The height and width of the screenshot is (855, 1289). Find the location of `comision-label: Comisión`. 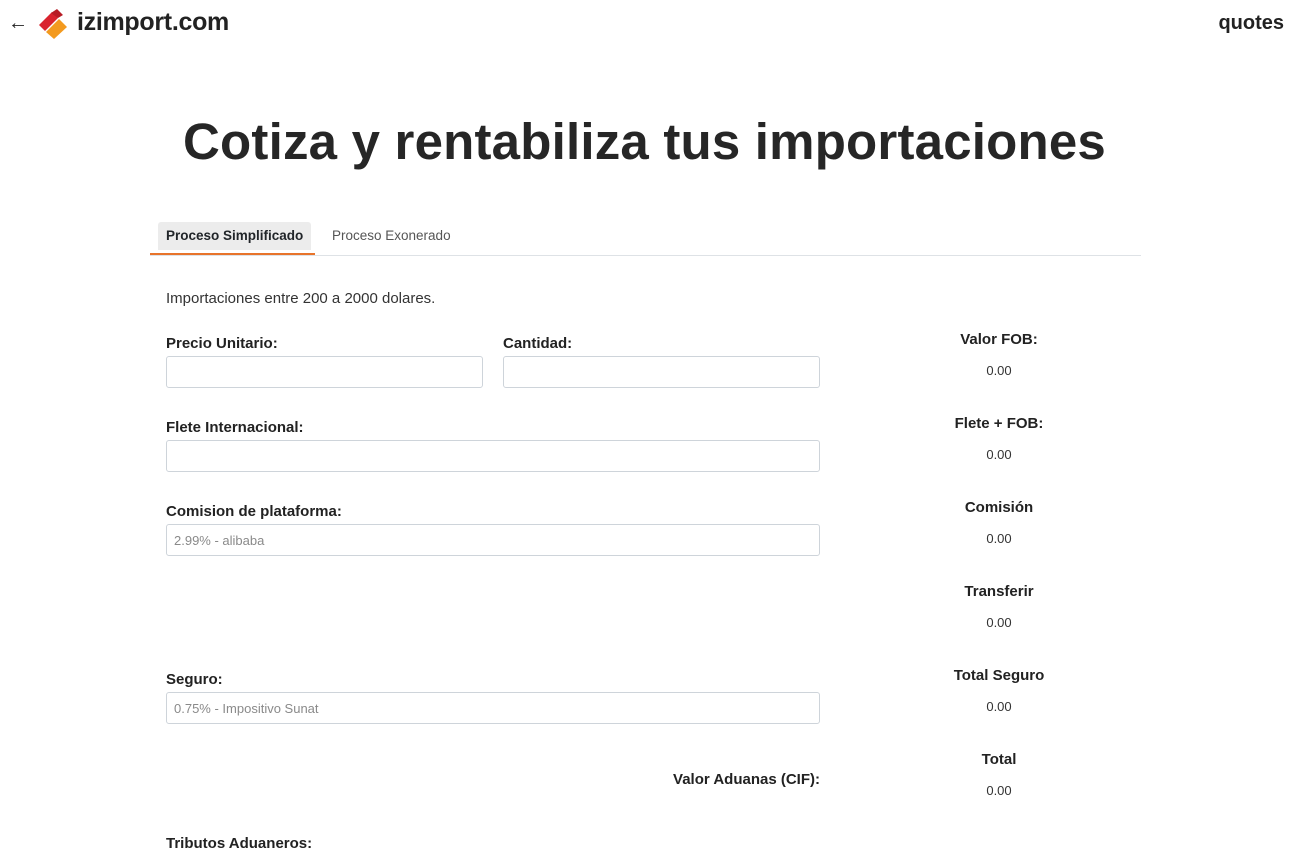

comision-label: Comisión is located at coordinates (999, 507).